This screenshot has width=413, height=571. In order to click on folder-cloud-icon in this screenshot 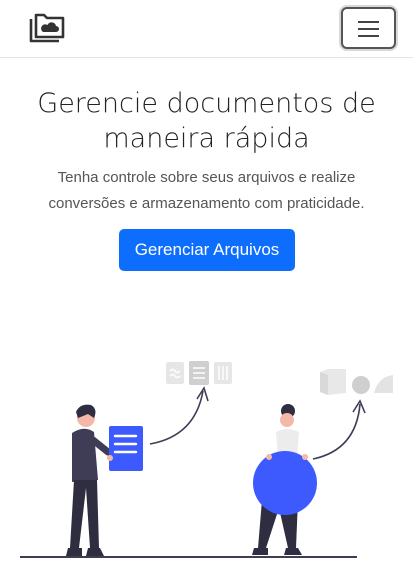, I will do `click(47, 28)`.